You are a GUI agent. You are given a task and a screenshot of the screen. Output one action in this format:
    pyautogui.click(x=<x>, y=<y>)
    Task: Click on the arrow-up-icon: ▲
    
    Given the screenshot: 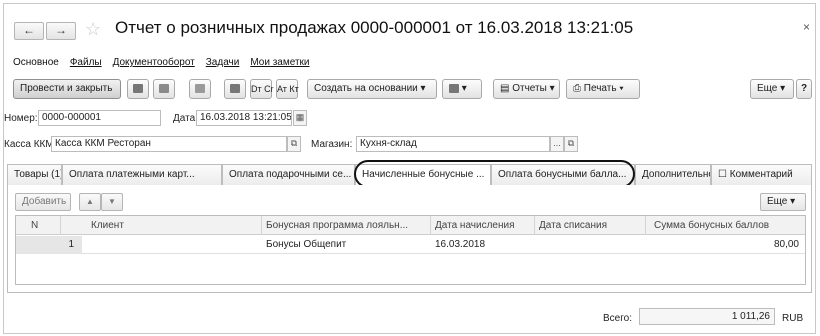 What is the action you would take?
    pyautogui.click(x=90, y=201)
    